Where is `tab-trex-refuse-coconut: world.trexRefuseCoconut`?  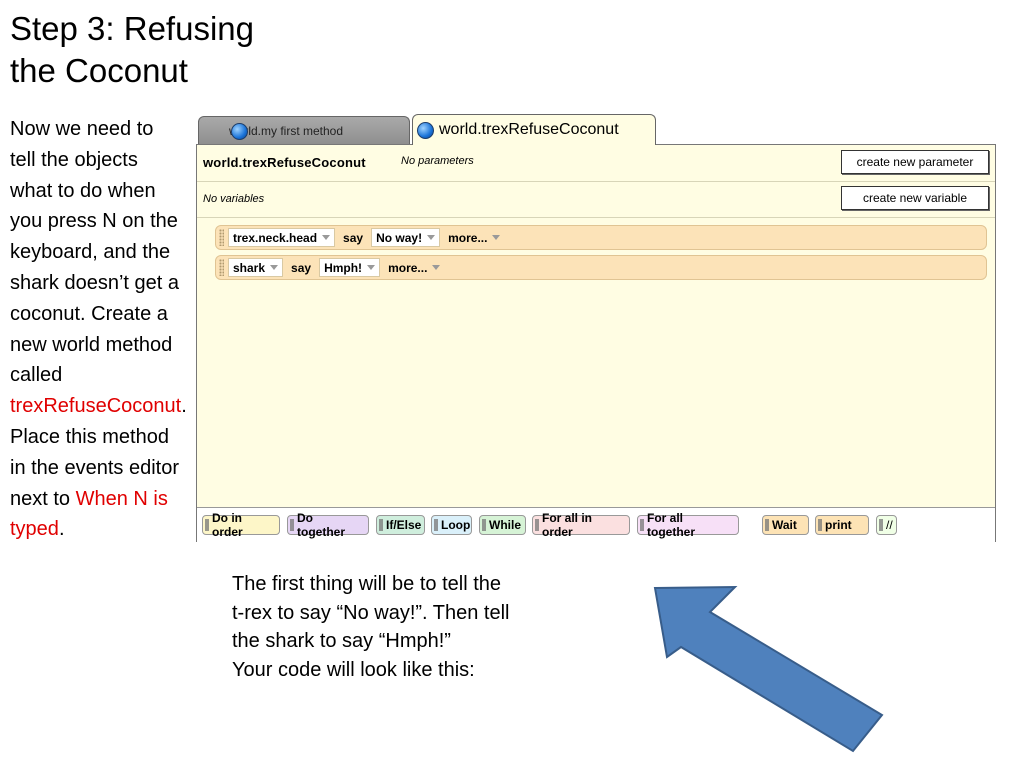 tab-trex-refuse-coconut: world.trexRefuseCoconut is located at coordinates (534, 129).